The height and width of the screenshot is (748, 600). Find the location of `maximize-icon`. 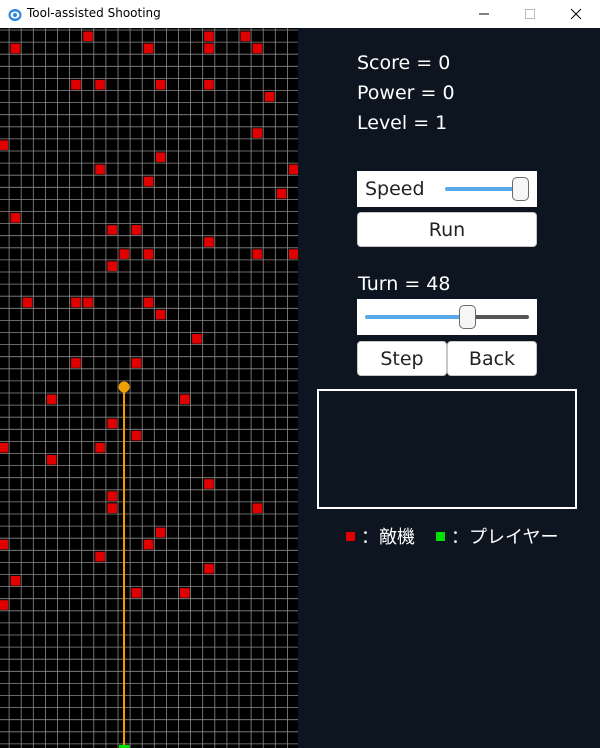

maximize-icon is located at coordinates (530, 14).